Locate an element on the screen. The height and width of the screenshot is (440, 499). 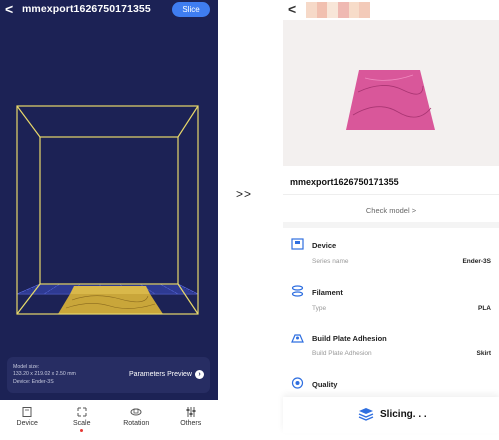
nav-label-rotation: Rotation is located at coordinates (136, 423).